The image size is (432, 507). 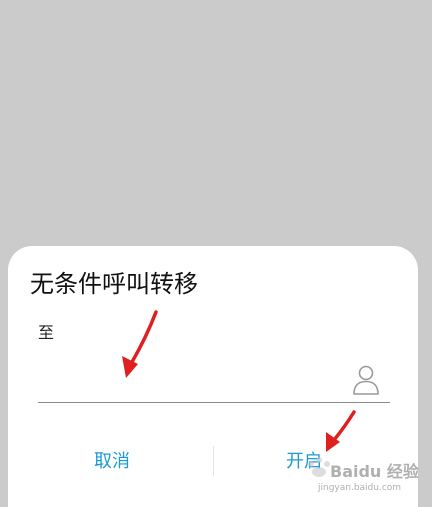 What do you see at coordinates (213, 461) in the screenshot?
I see `button-divider` at bounding box center [213, 461].